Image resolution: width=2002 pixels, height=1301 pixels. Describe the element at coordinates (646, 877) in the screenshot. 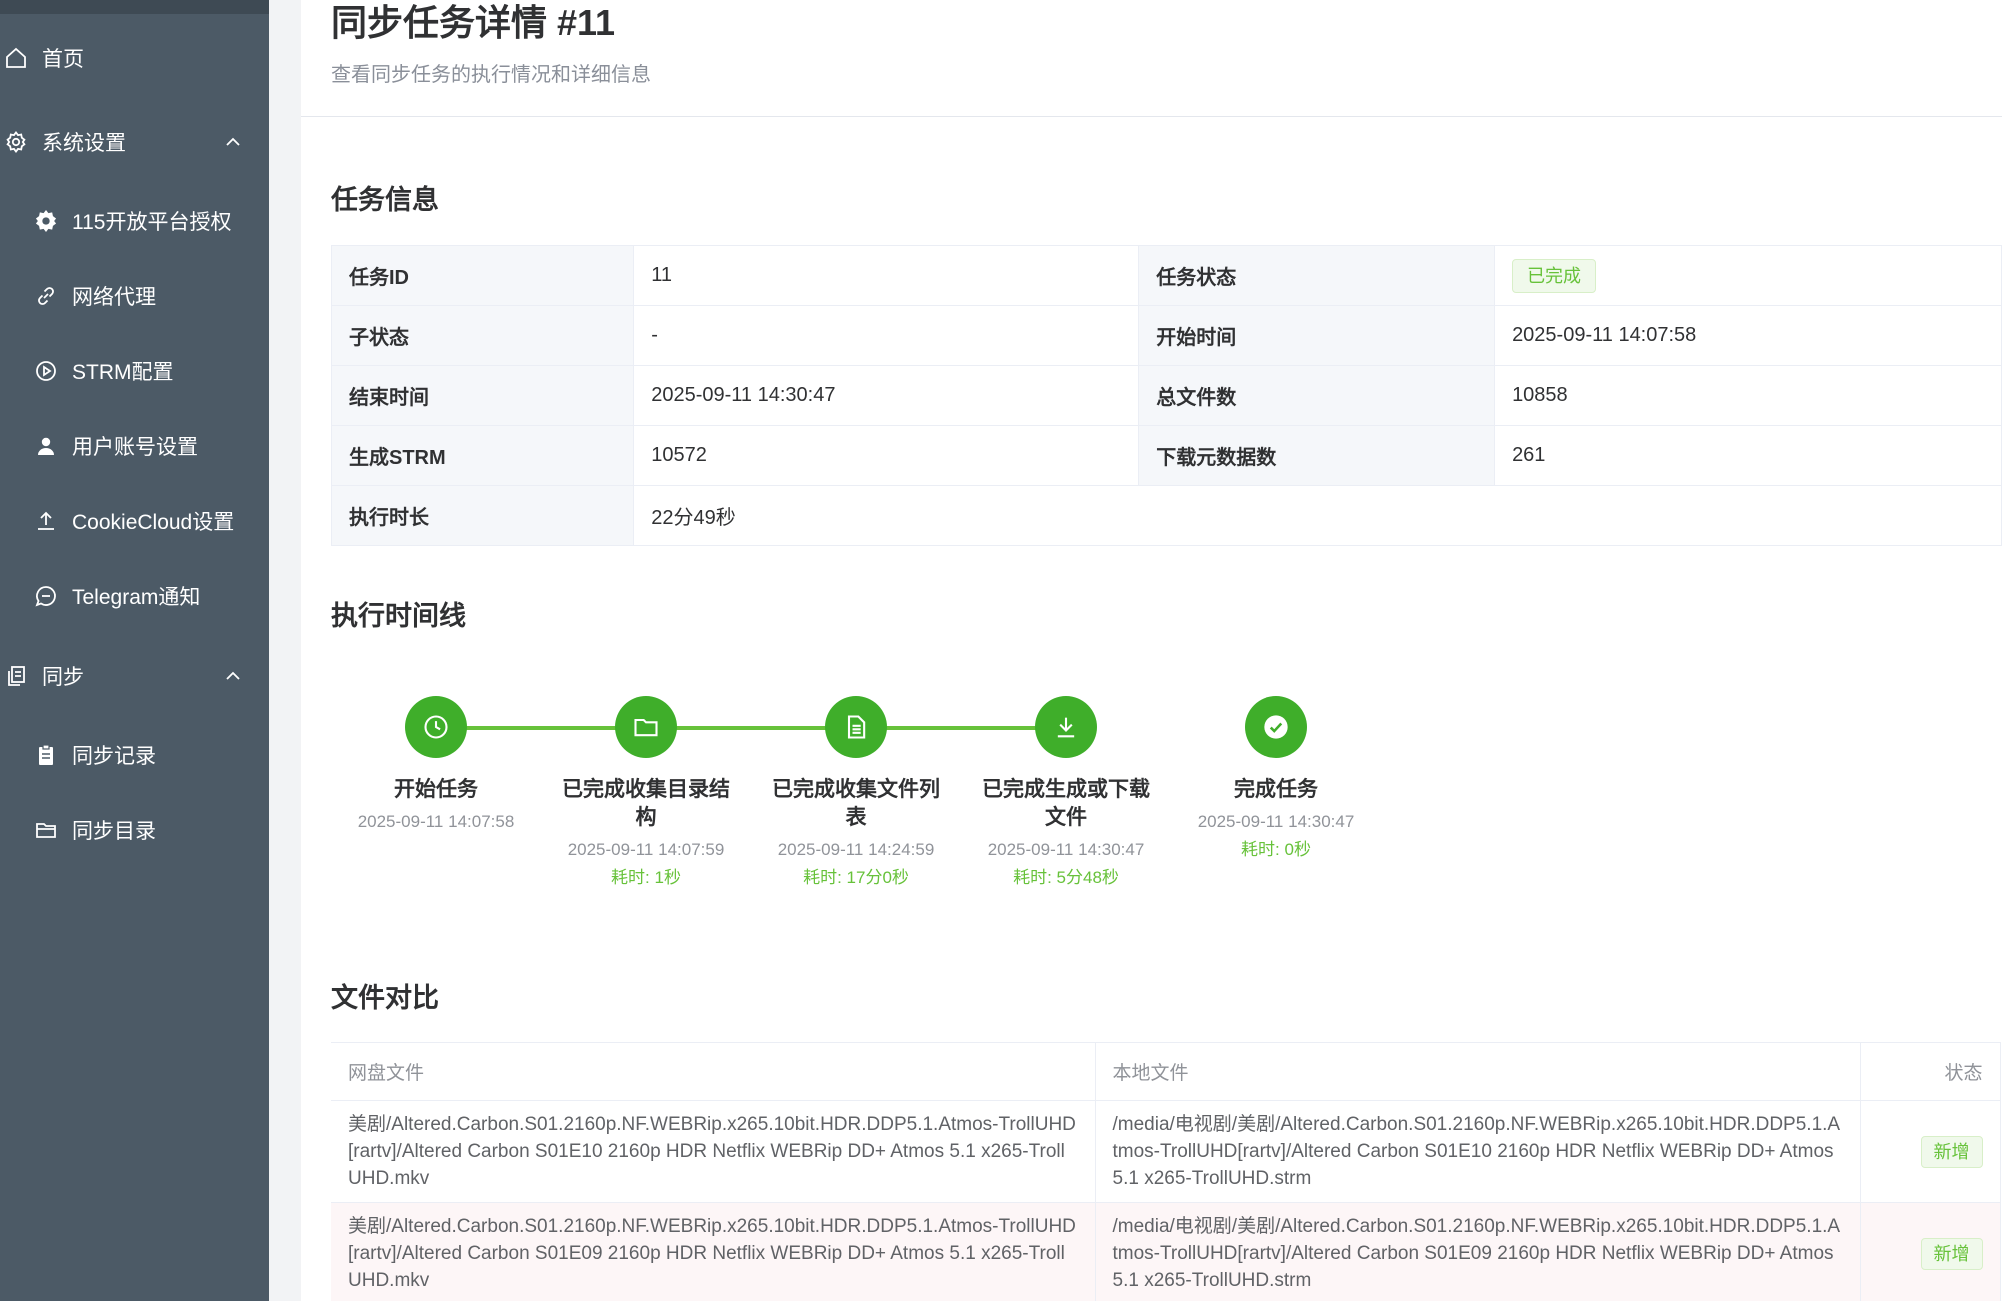

I see `timeline-step-cost: 耗时: 1秒` at that location.